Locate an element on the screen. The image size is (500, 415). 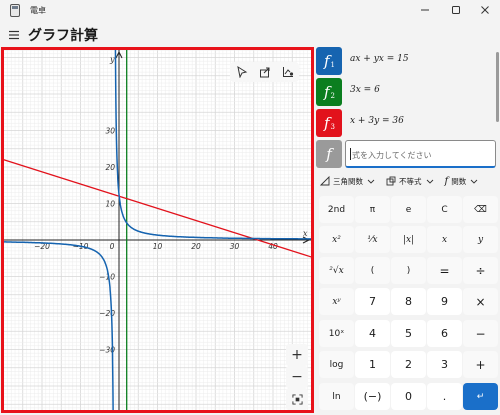
decimal-point-key: . is located at coordinates (444, 396).